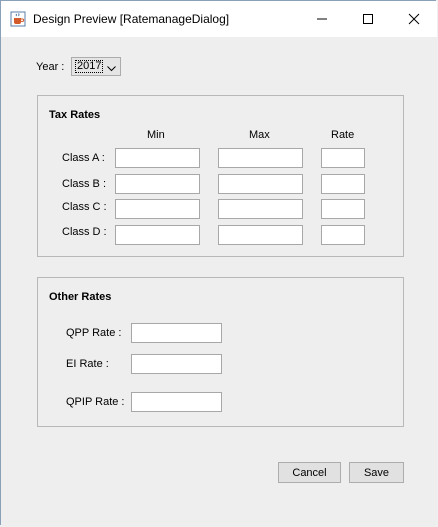 This screenshot has width=438, height=527. I want to click on qpp-rate-field, so click(176, 333).